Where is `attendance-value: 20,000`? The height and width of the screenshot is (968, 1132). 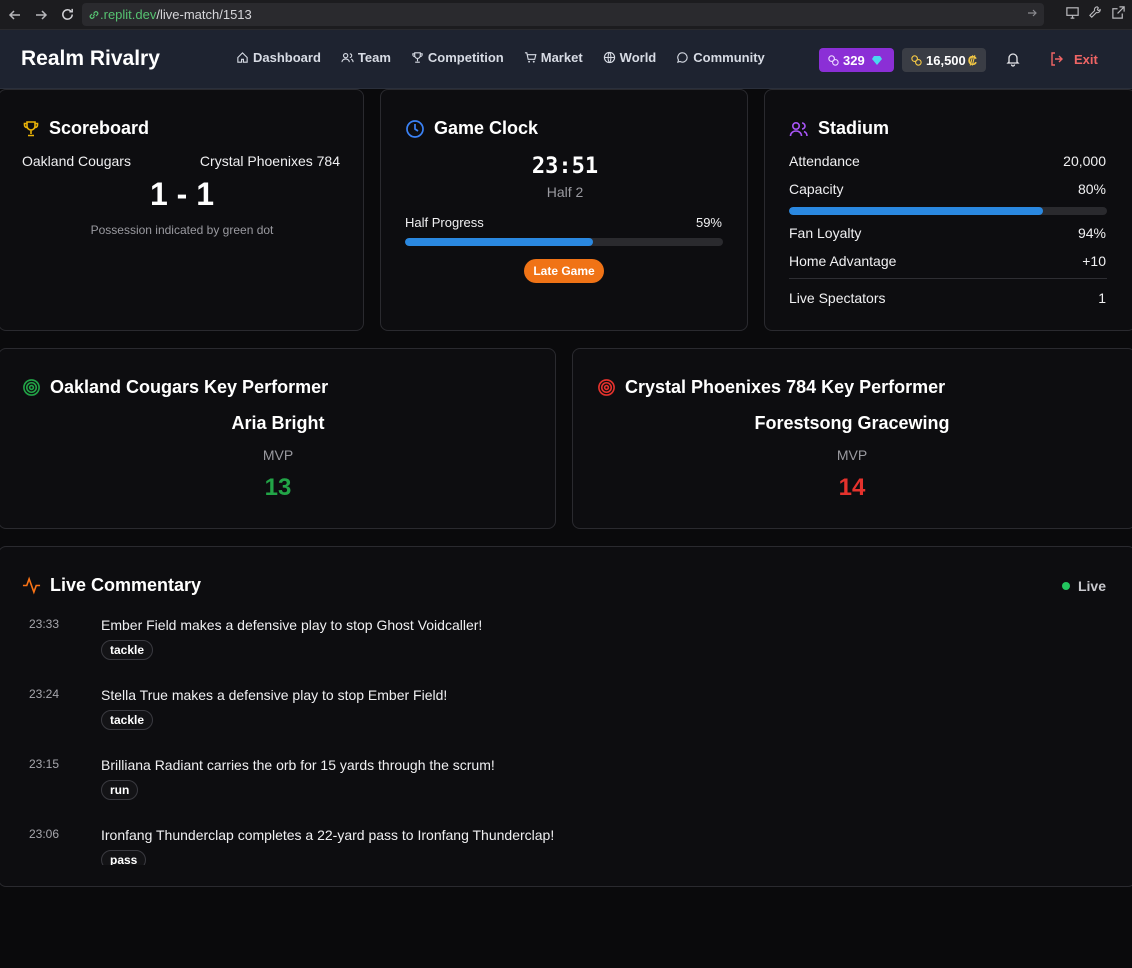
attendance-value: 20,000 is located at coordinates (1084, 161).